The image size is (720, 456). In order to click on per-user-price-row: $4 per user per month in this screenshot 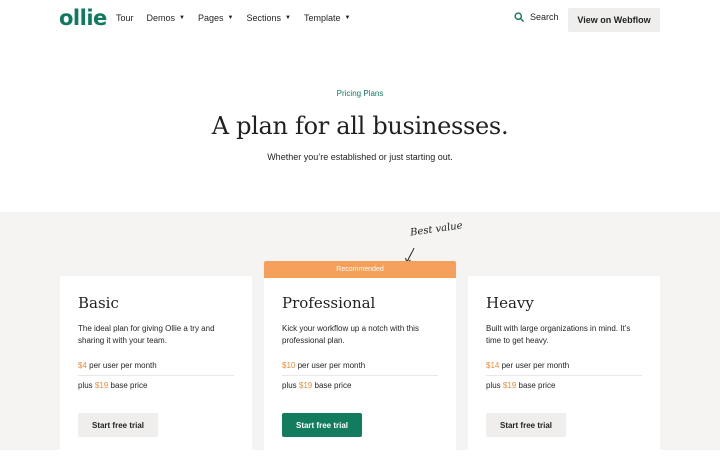, I will do `click(156, 366)`.